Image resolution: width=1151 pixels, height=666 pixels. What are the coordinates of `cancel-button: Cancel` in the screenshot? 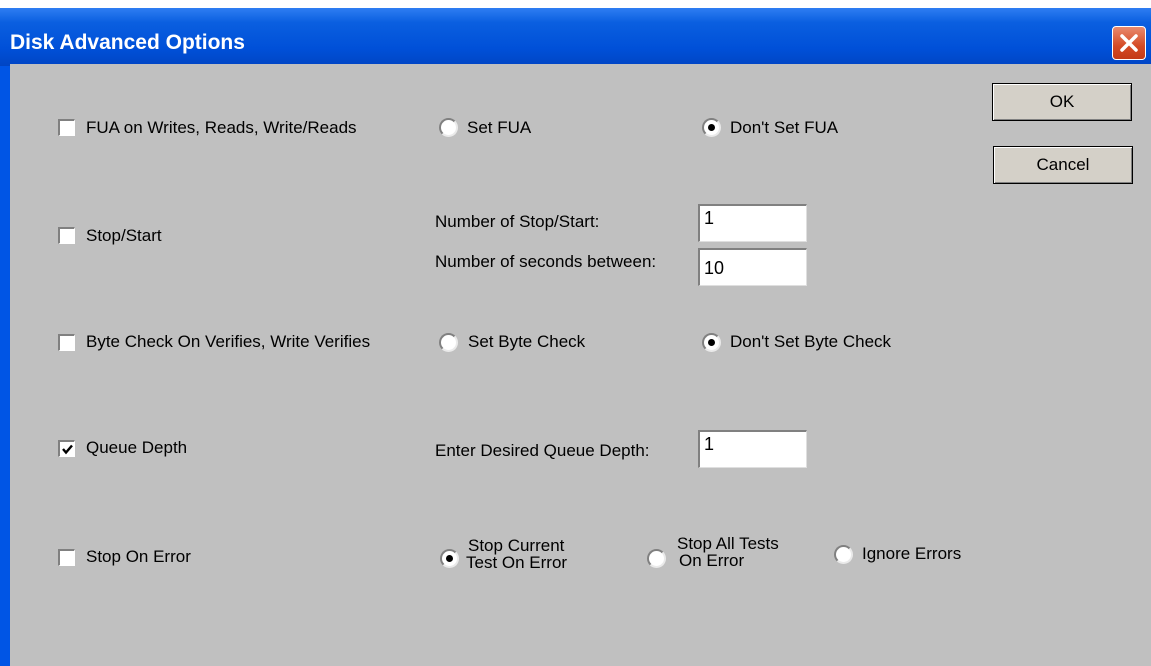 It's located at (1063, 165).